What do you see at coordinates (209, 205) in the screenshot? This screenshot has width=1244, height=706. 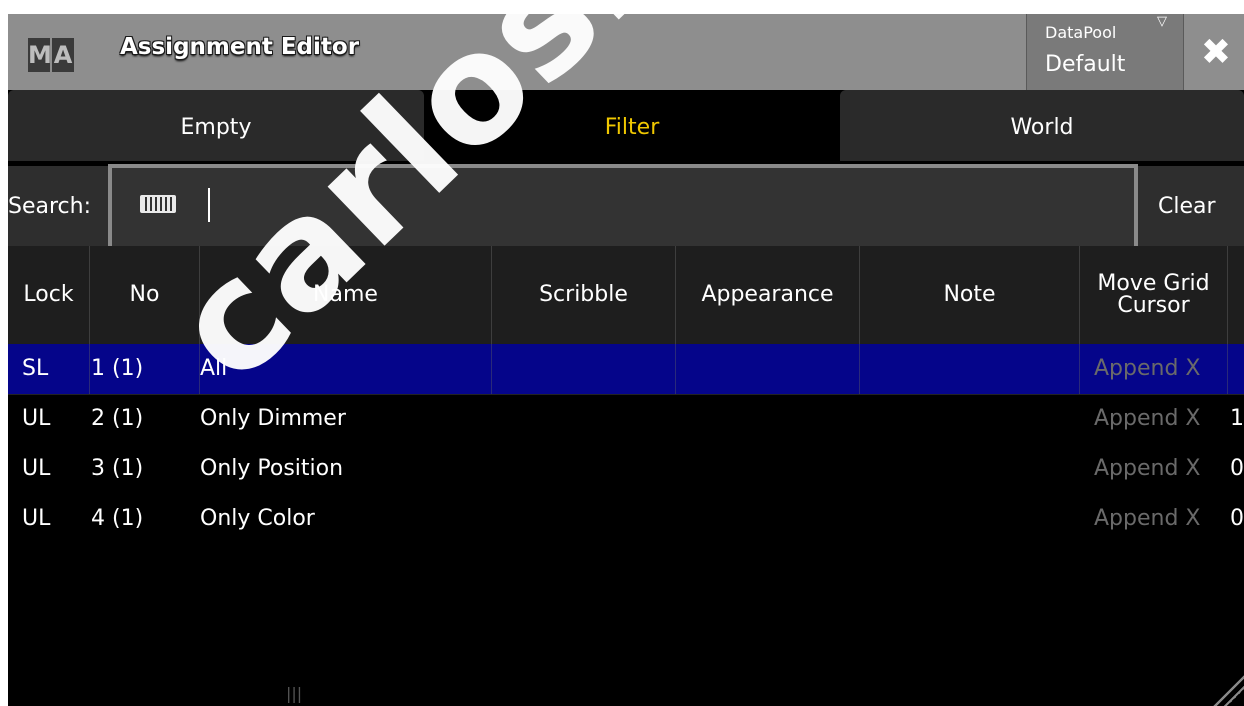 I see `text-caret` at bounding box center [209, 205].